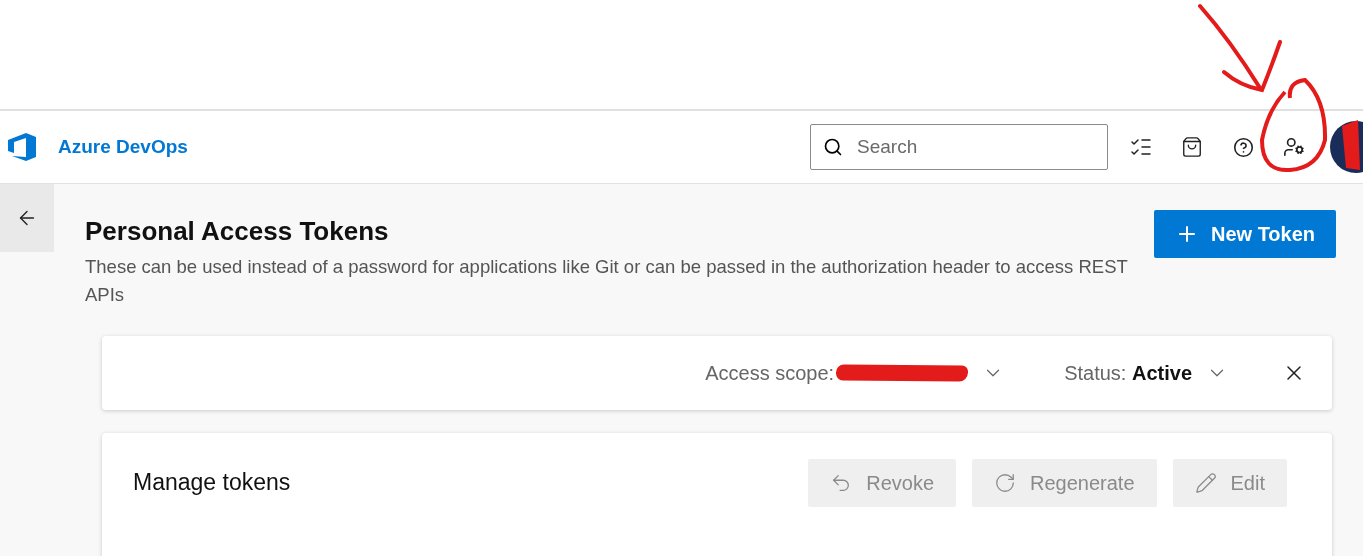  What do you see at coordinates (833, 147) in the screenshot?
I see `search-icon` at bounding box center [833, 147].